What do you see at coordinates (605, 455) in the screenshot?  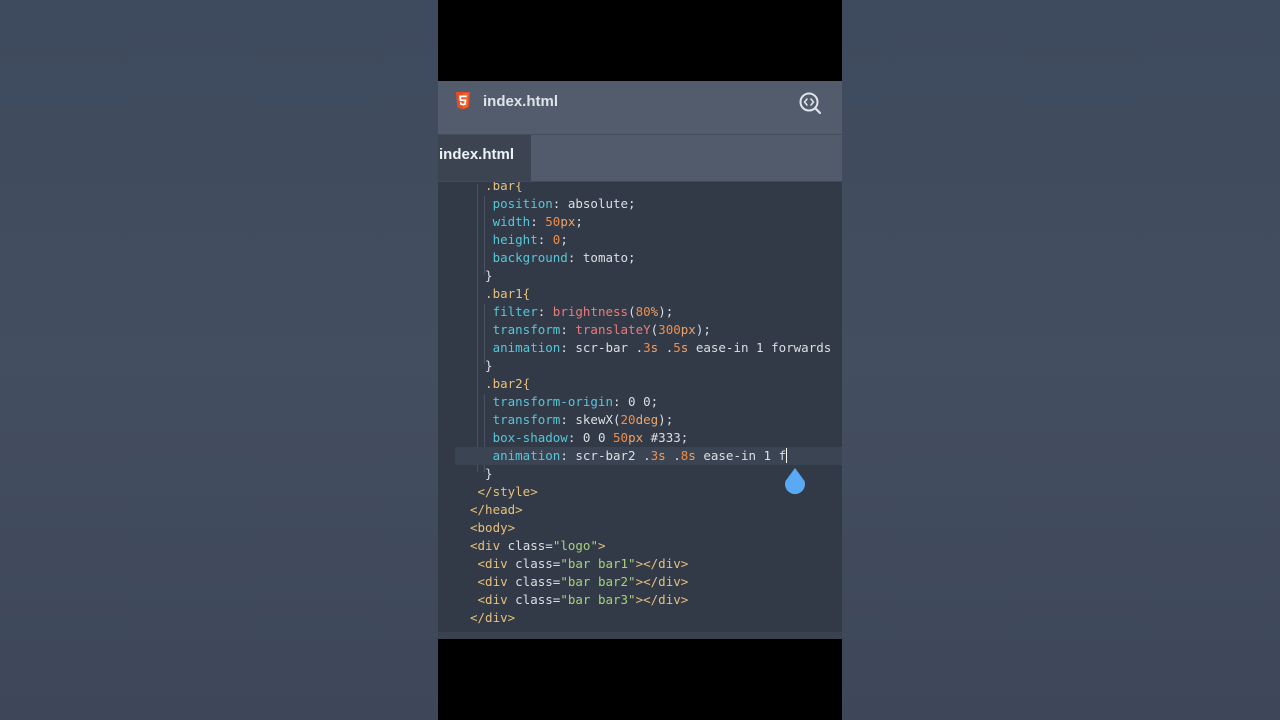 I see `code-token: : scr-bar2 .` at bounding box center [605, 455].